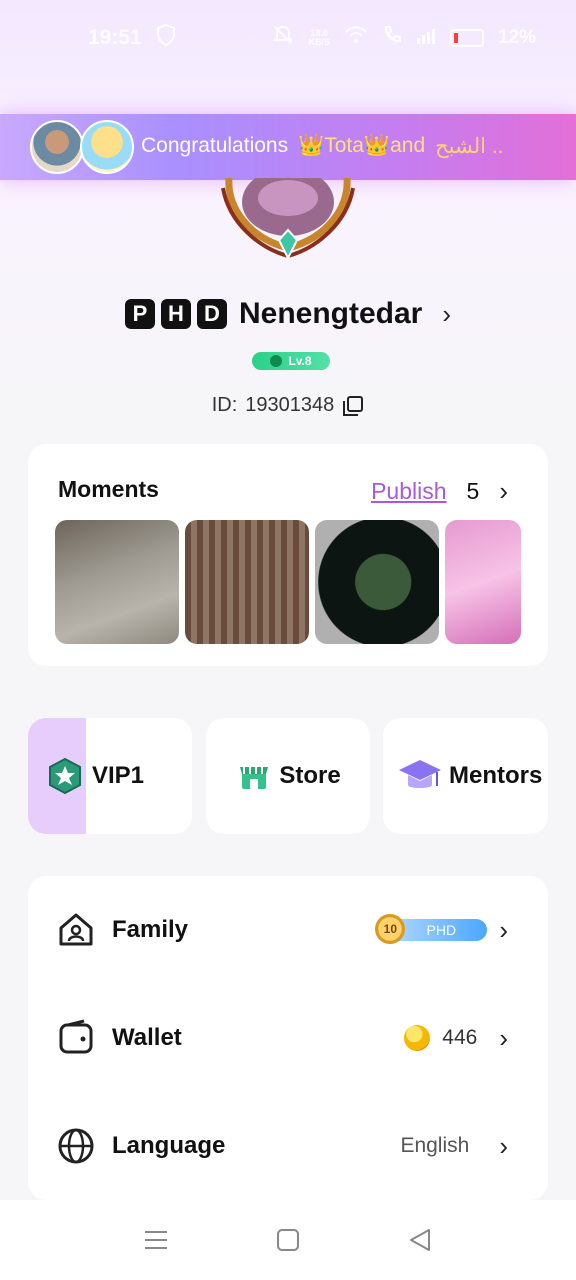 Image resolution: width=576 pixels, height=1280 pixels. I want to click on profile-name-row: P H D Nenengtedar ›, so click(288, 314).